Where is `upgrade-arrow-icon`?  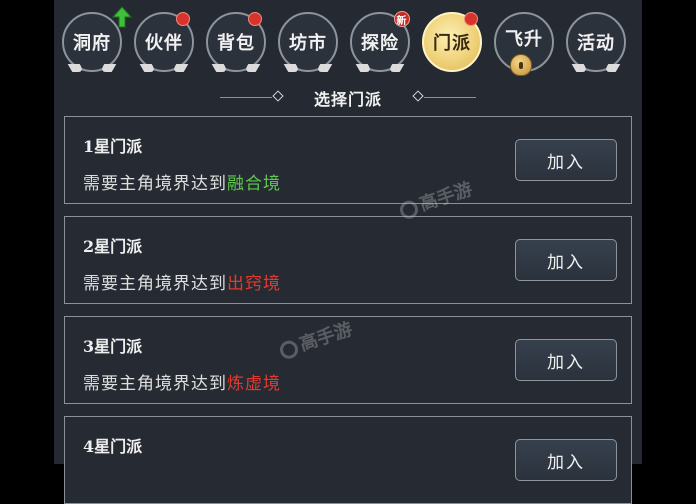 upgrade-arrow-icon is located at coordinates (122, 17).